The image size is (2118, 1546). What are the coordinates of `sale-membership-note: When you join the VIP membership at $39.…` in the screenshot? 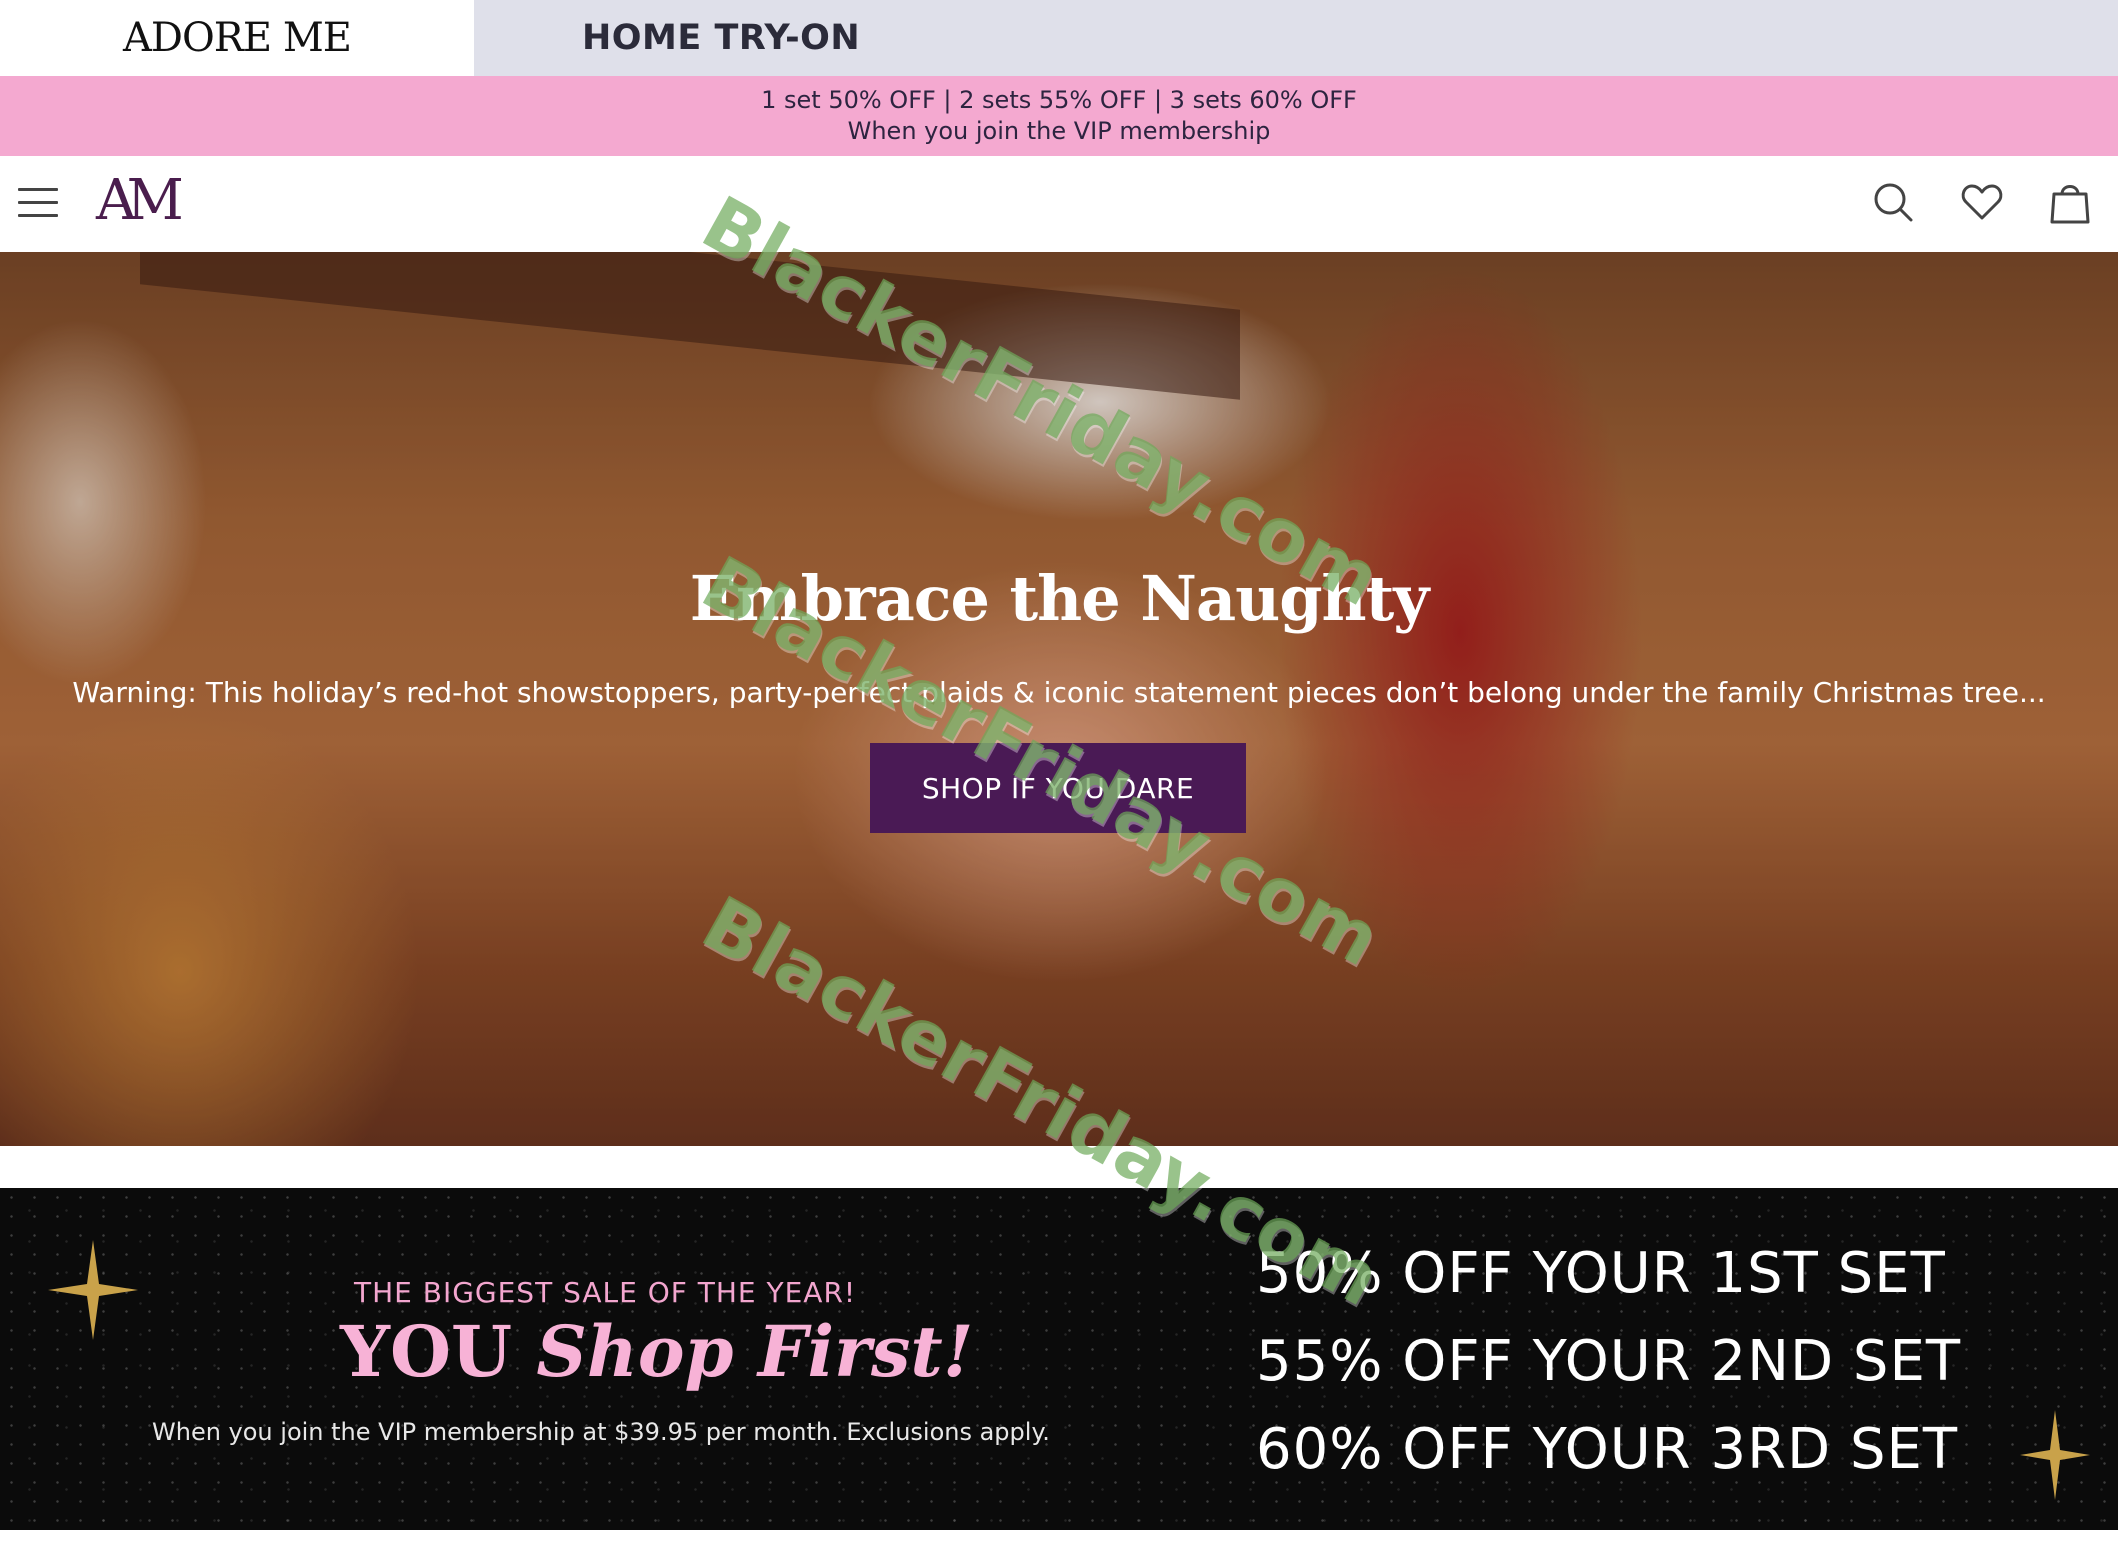 It's located at (601, 1432).